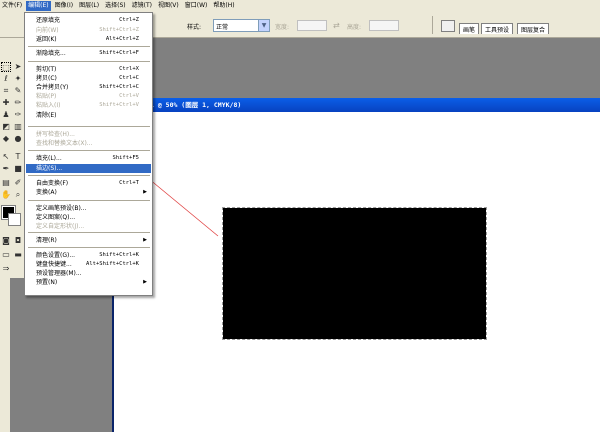 The width and height of the screenshot is (600, 432). I want to click on chevron-down-icon: ▼, so click(263, 25).